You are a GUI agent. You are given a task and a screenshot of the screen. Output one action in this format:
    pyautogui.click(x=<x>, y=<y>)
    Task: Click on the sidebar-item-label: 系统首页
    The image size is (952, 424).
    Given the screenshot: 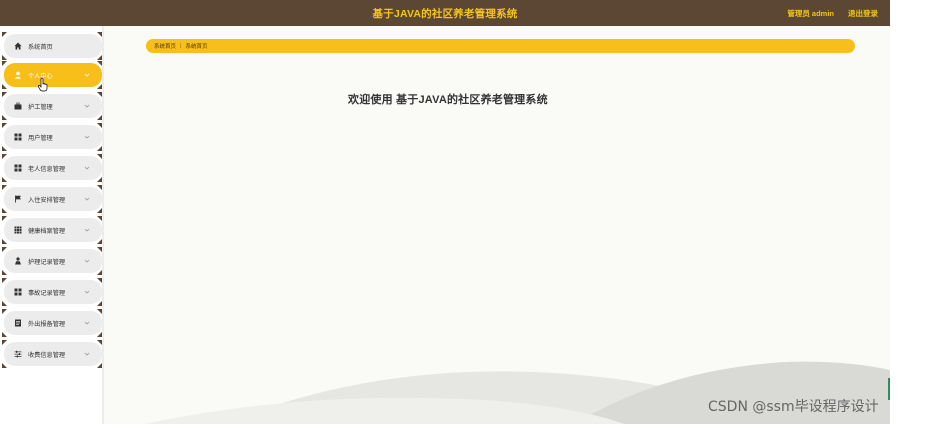 What is the action you would take?
    pyautogui.click(x=40, y=47)
    